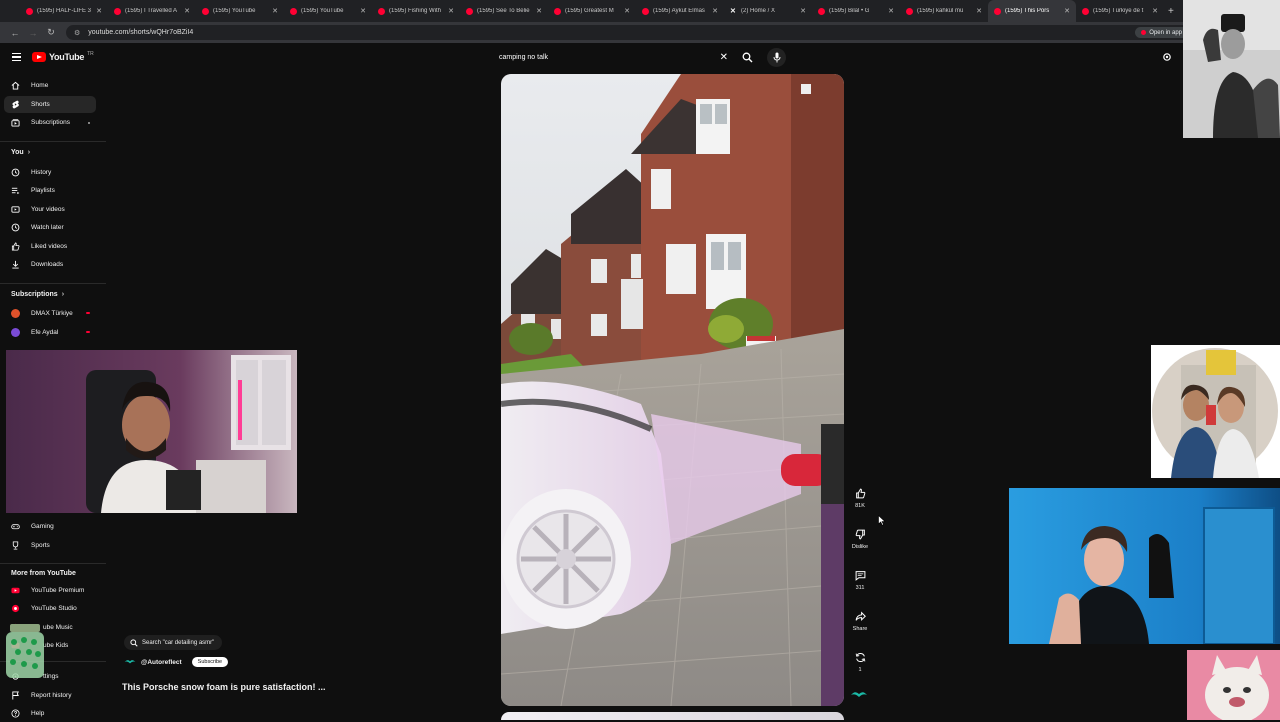 Image resolution: width=1280 pixels, height=722 pixels. I want to click on next-short-preview, so click(672, 716).